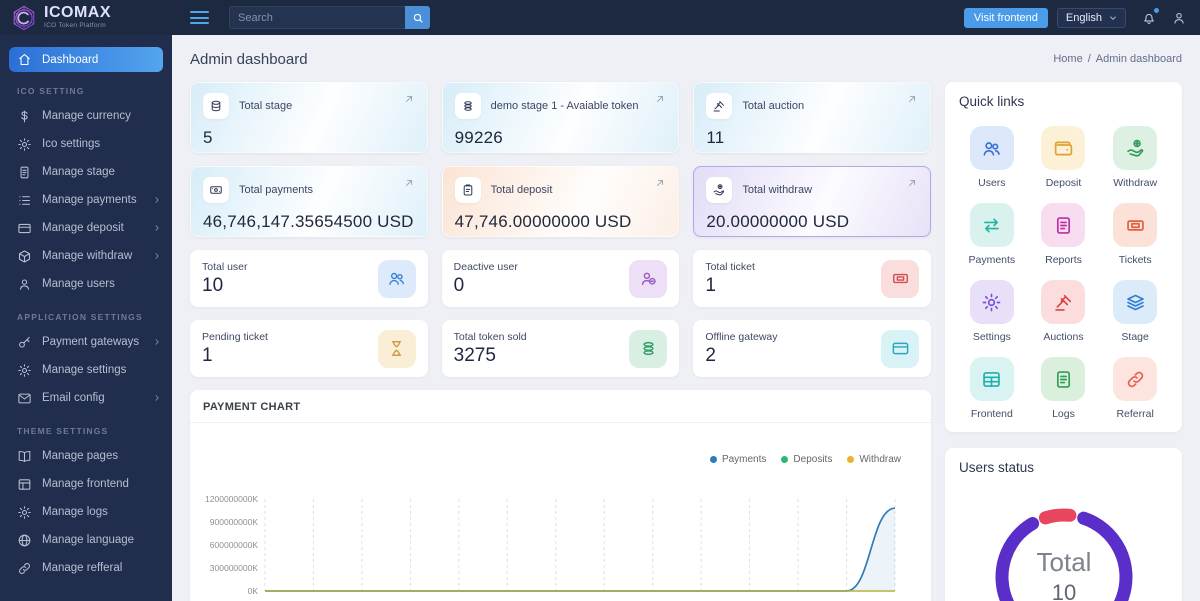 The height and width of the screenshot is (601, 1200). What do you see at coordinates (1150, 16) in the screenshot?
I see `notifications-button` at bounding box center [1150, 16].